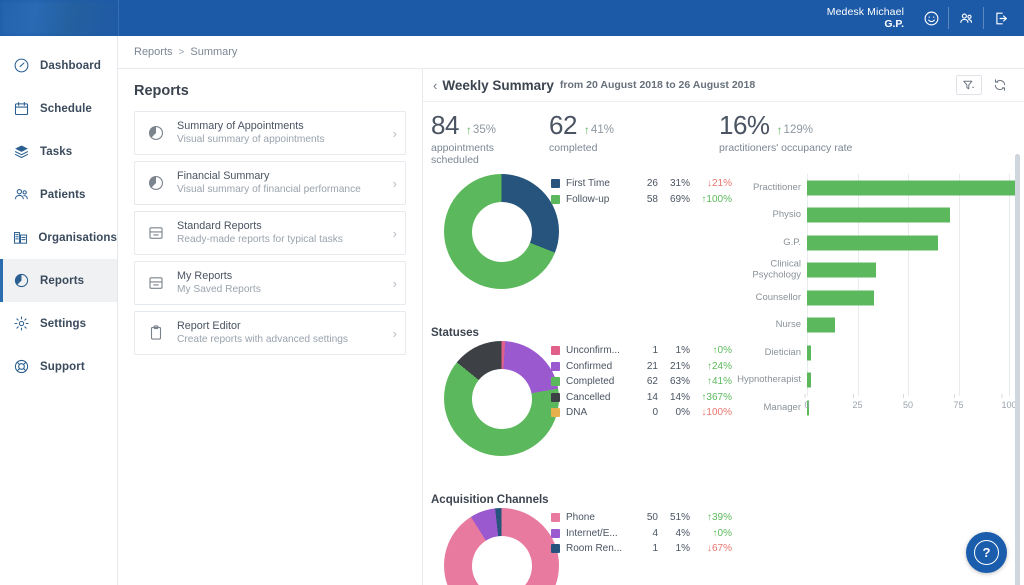 This screenshot has width=1024, height=585. I want to click on legend-row: Phone 50 51% ↑39%, so click(641, 518).